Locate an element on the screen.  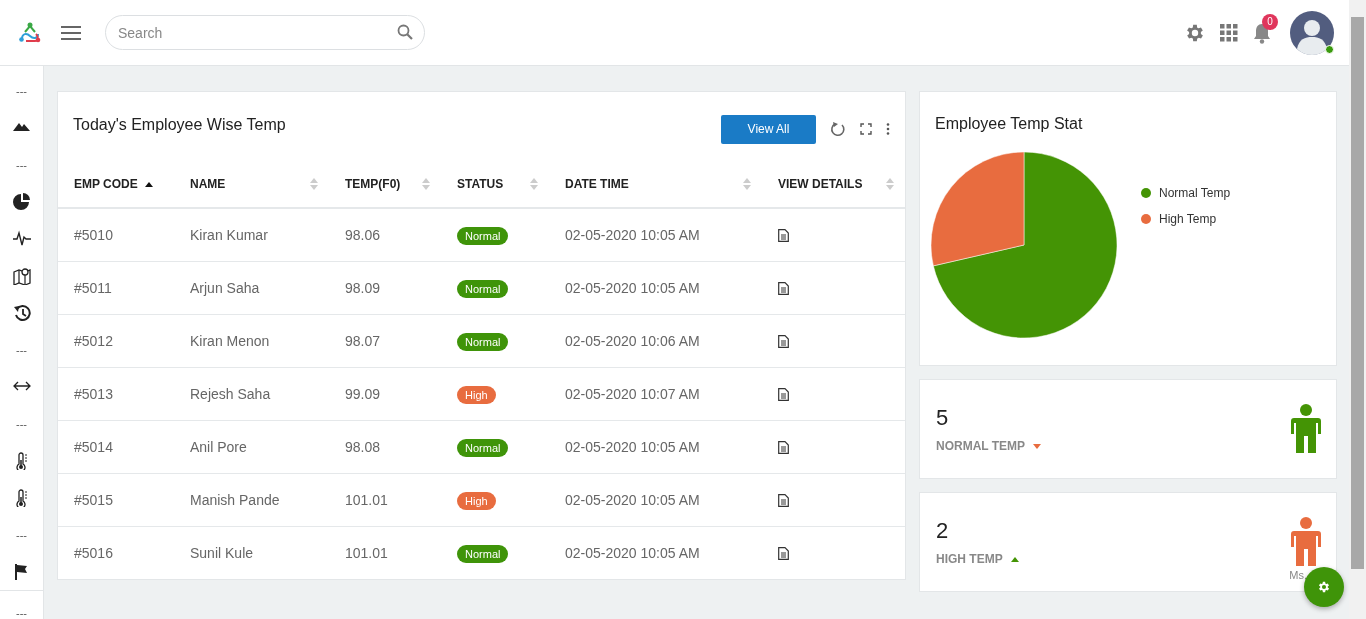
legend-label: High Temp is located at coordinates (1188, 219).